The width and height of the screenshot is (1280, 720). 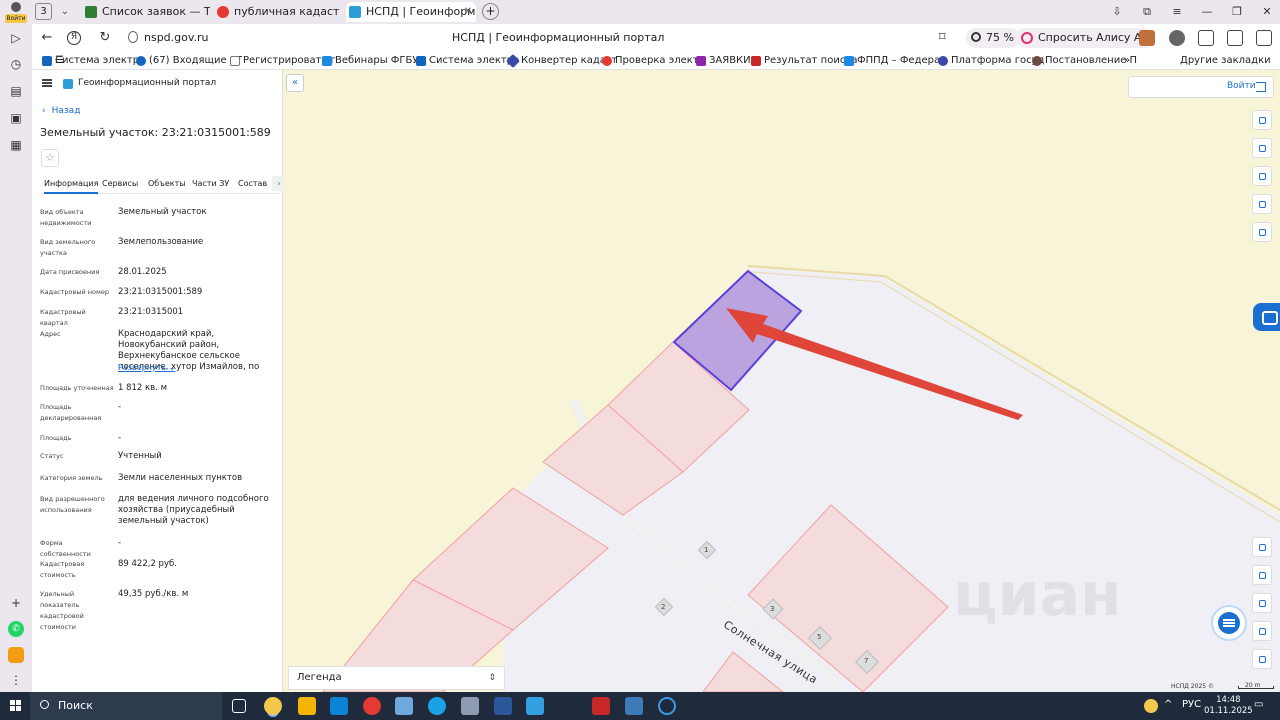 I want to click on back-icon: ←, so click(x=47, y=38).